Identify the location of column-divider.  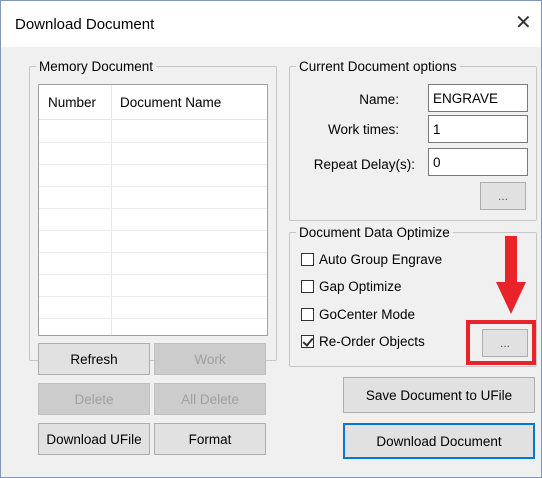
(111, 210).